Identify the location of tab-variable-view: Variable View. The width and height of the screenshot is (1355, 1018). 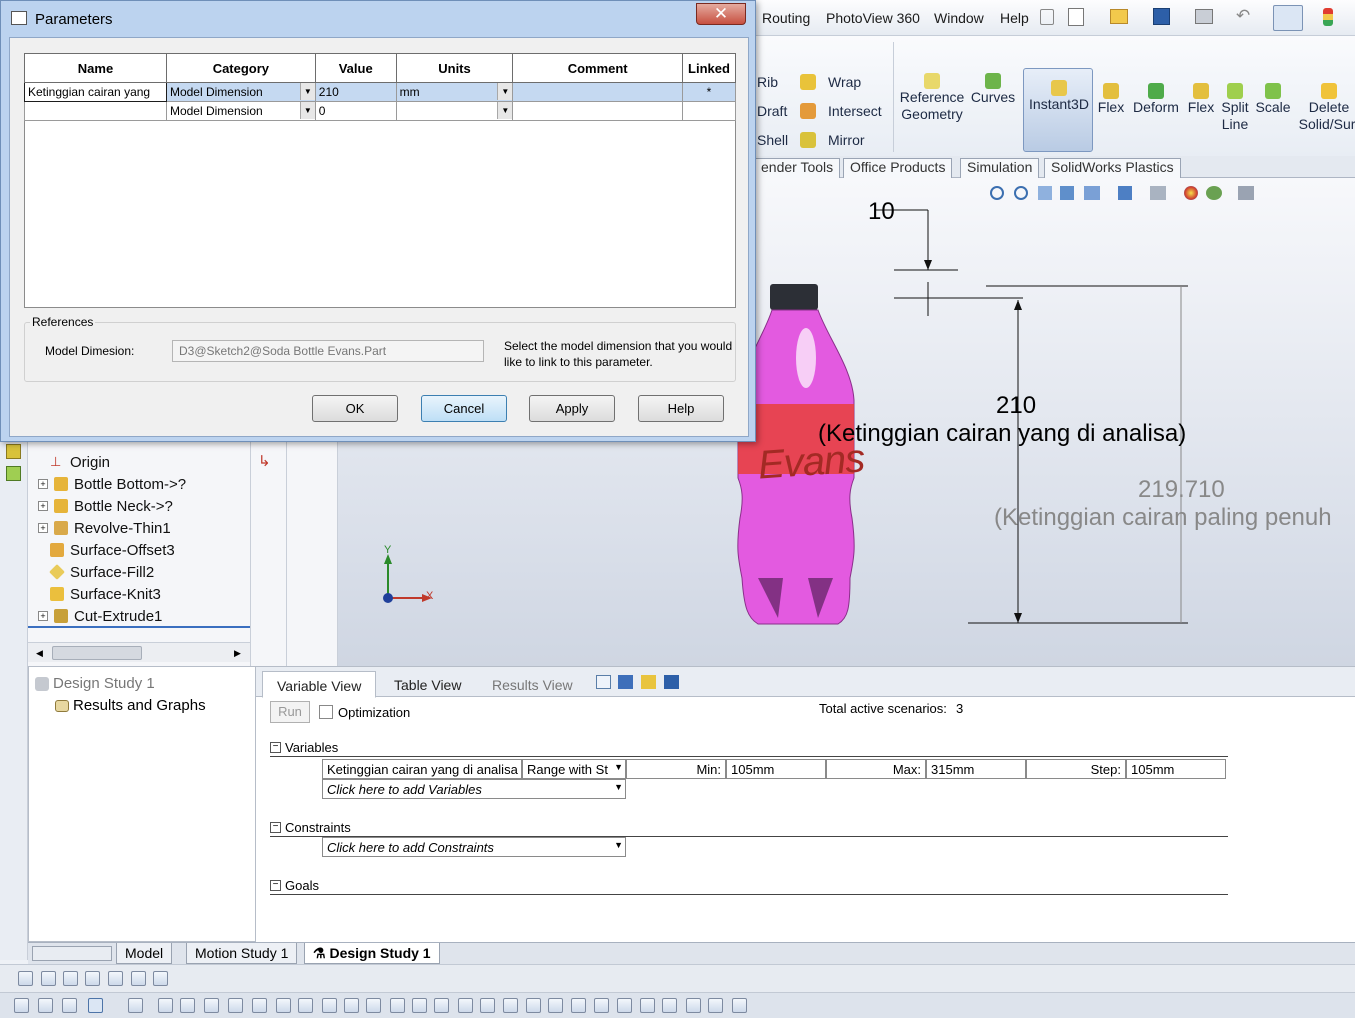
(319, 684).